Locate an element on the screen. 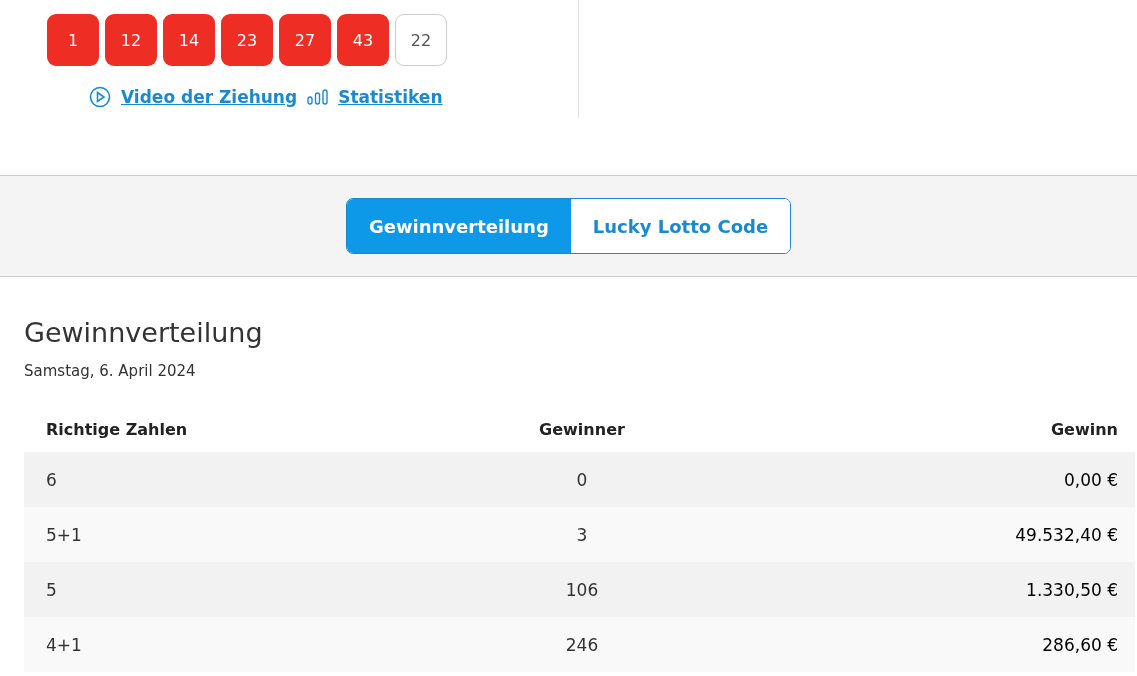 The width and height of the screenshot is (1137, 676). table-cell-text: 5+1 is located at coordinates (64, 534).